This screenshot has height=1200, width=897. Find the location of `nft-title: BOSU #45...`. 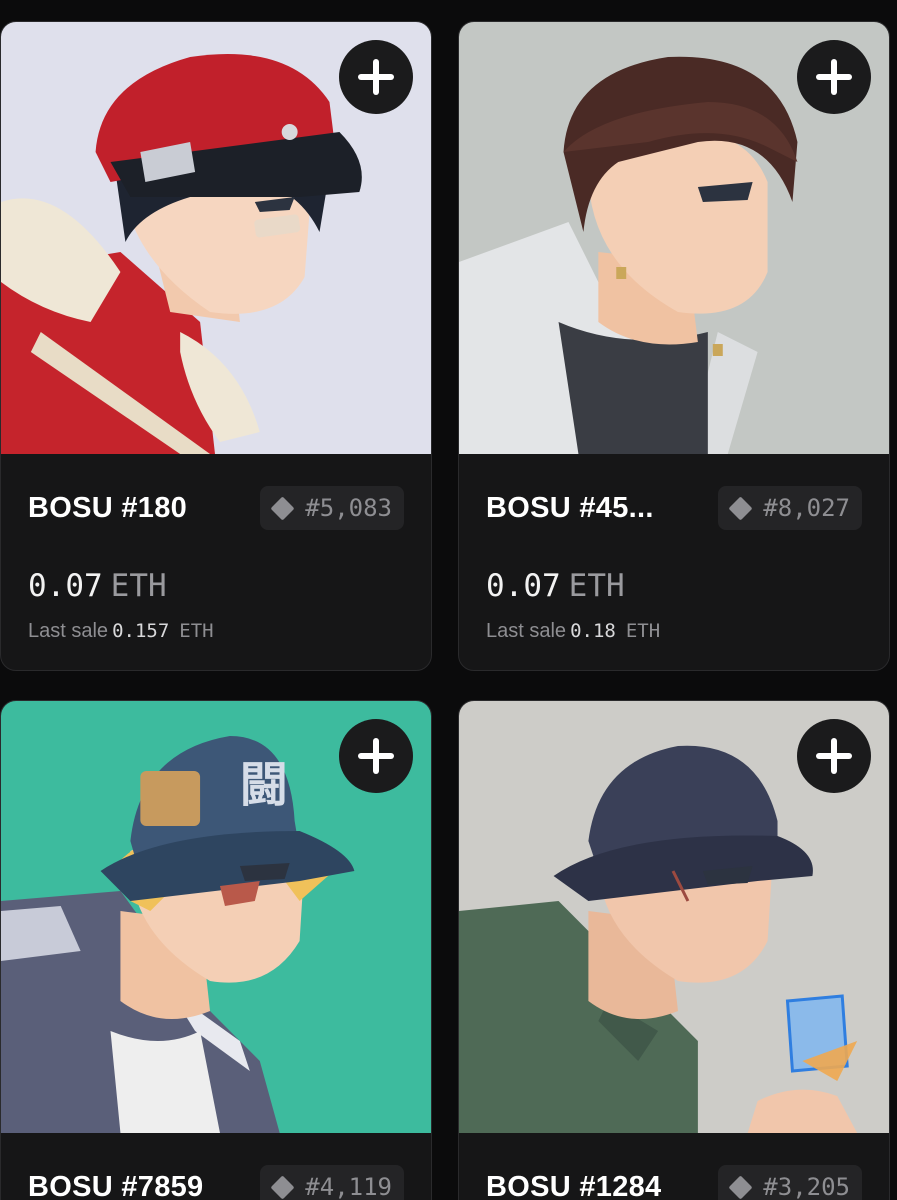

nft-title: BOSU #45... is located at coordinates (570, 508).